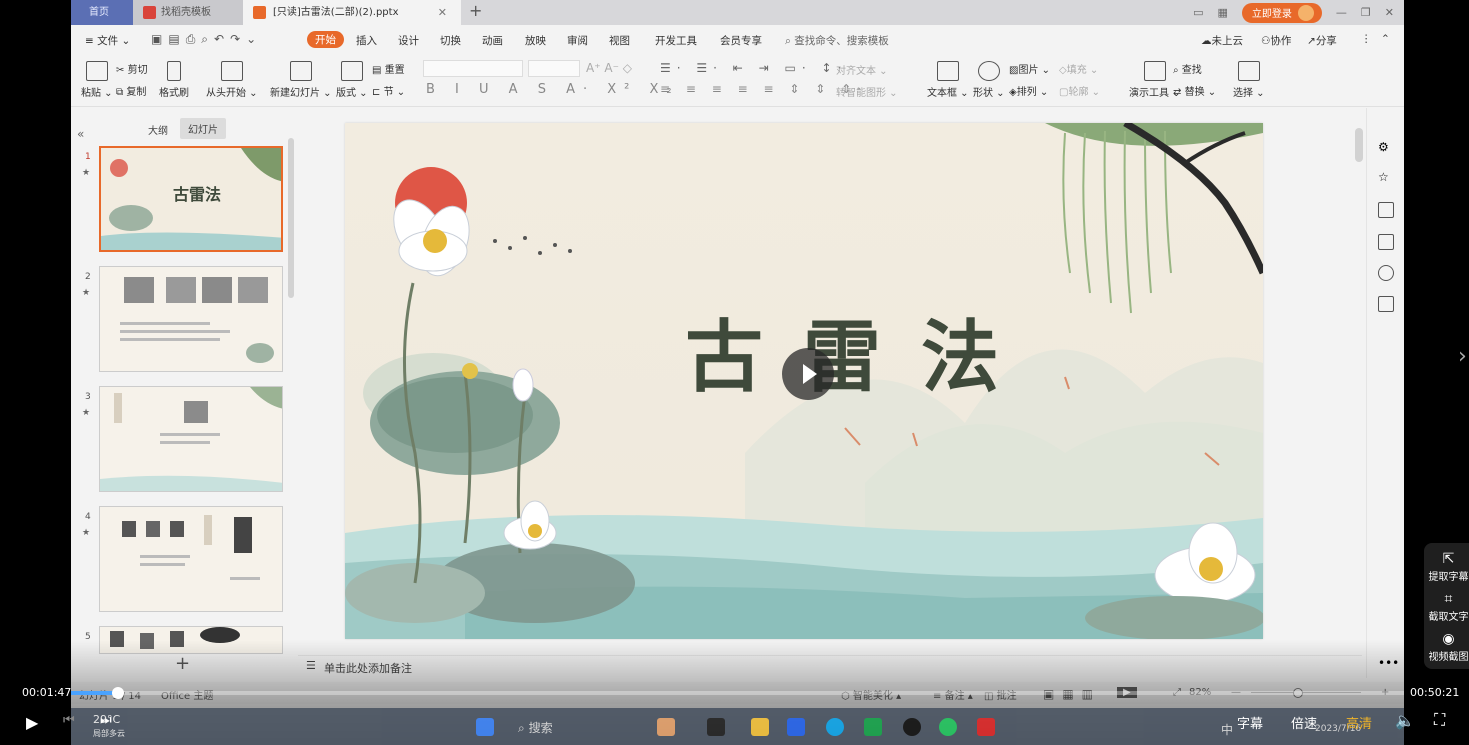  I want to click on font-grow-icon: A⁺ A⁻ ◇, so click(609, 68).